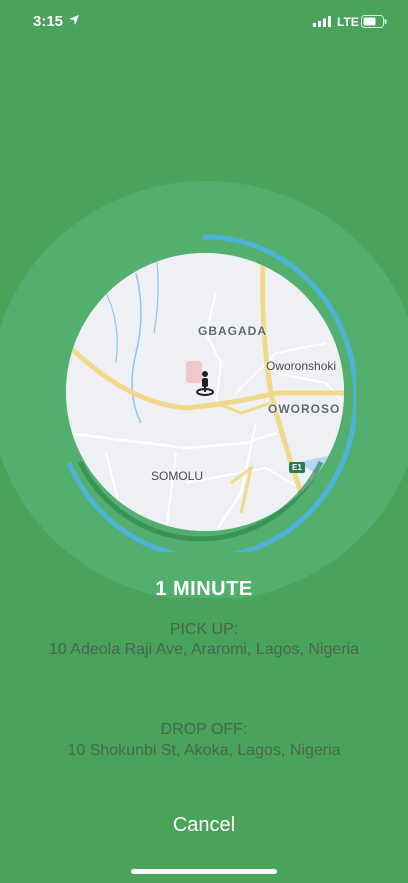  What do you see at coordinates (204, 629) in the screenshot?
I see `pickup-label: PICK UP:` at bounding box center [204, 629].